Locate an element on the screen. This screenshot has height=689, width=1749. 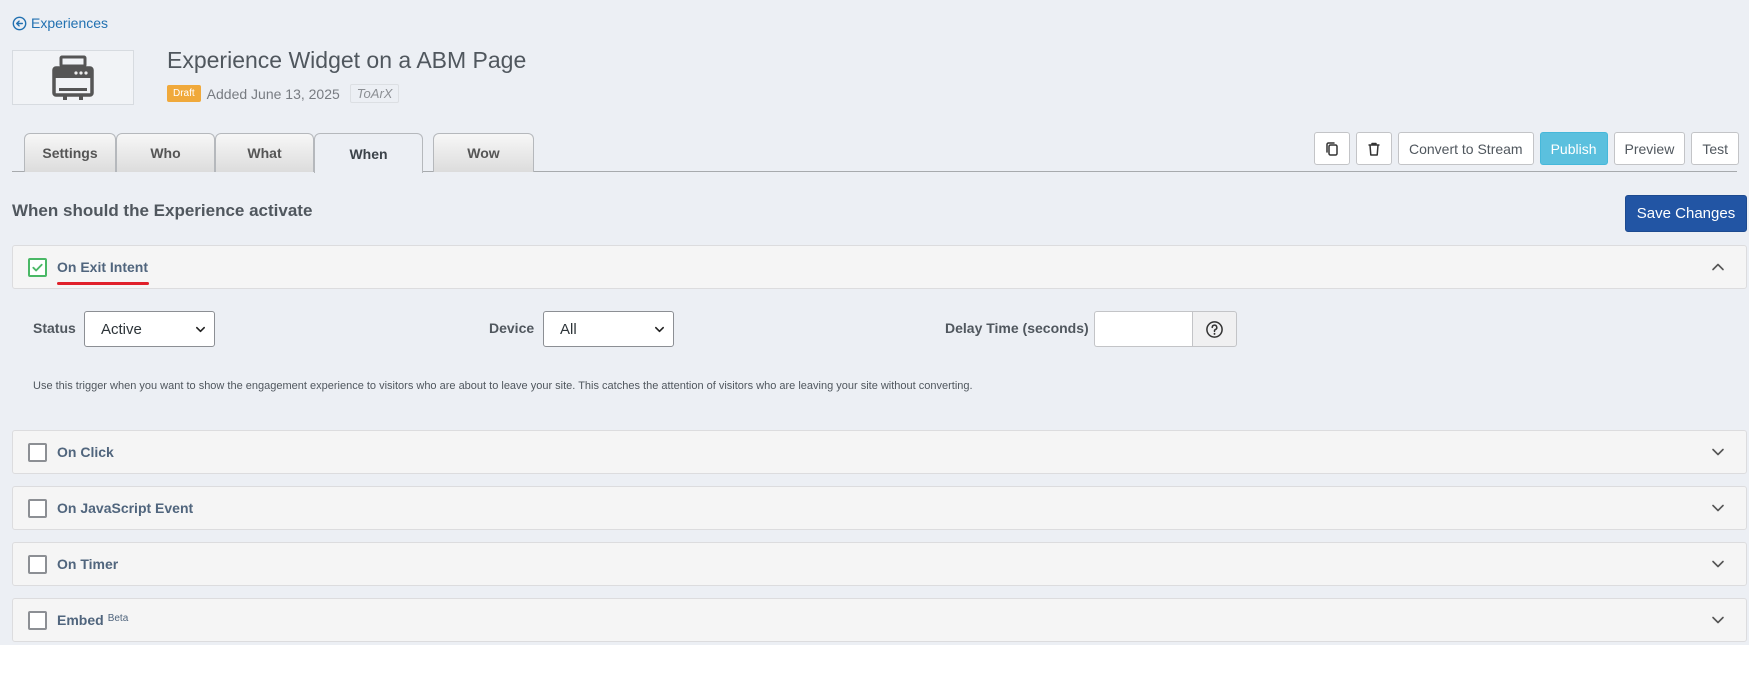
on-timer-checkbox is located at coordinates (37, 564).